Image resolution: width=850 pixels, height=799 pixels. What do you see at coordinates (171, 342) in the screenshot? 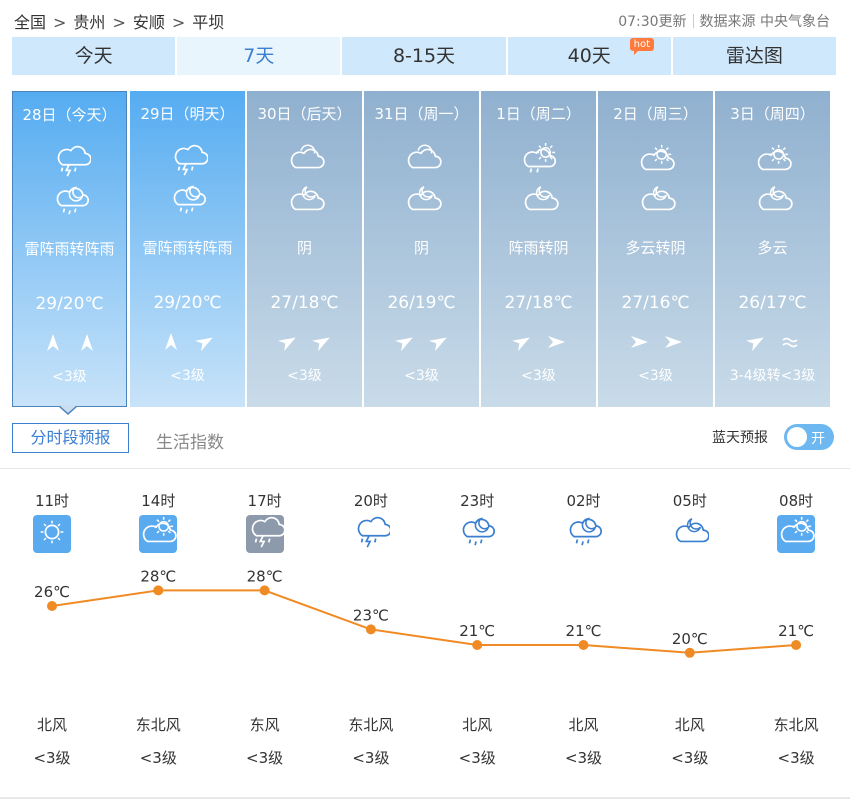
I see `north-wind-icon` at bounding box center [171, 342].